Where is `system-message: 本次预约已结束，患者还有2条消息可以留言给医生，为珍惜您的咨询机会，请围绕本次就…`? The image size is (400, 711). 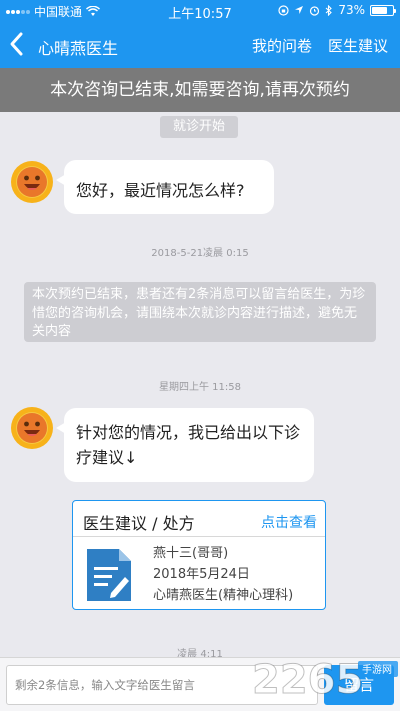 system-message: 本次预约已结束，患者还有2条消息可以留言给医生，为珍惜您的咨询机会，请围绕本次就… is located at coordinates (200, 312).